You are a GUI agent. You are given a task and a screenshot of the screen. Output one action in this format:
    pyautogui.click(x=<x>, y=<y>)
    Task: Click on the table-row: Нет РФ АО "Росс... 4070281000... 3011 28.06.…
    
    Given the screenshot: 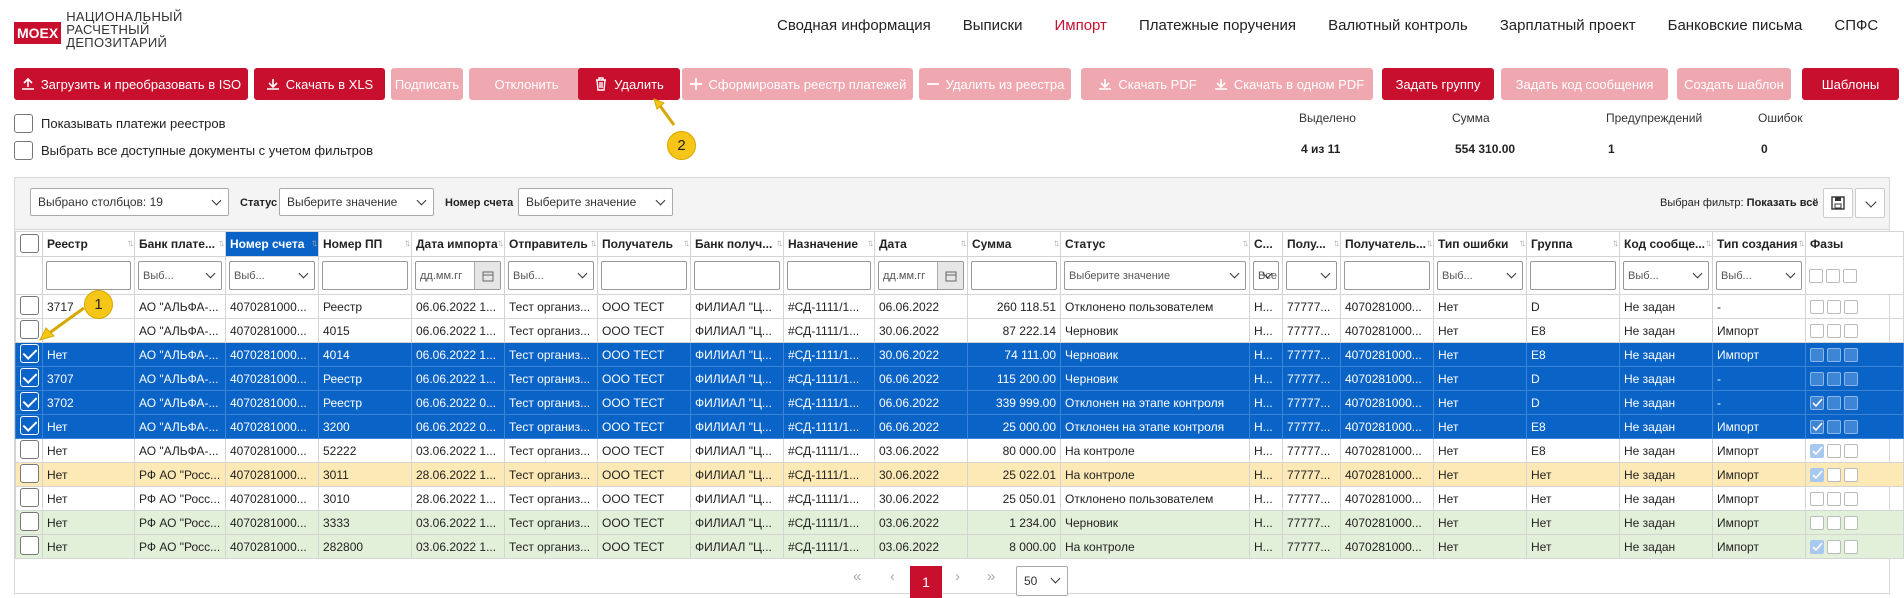 What is the action you would take?
    pyautogui.click(x=959, y=474)
    